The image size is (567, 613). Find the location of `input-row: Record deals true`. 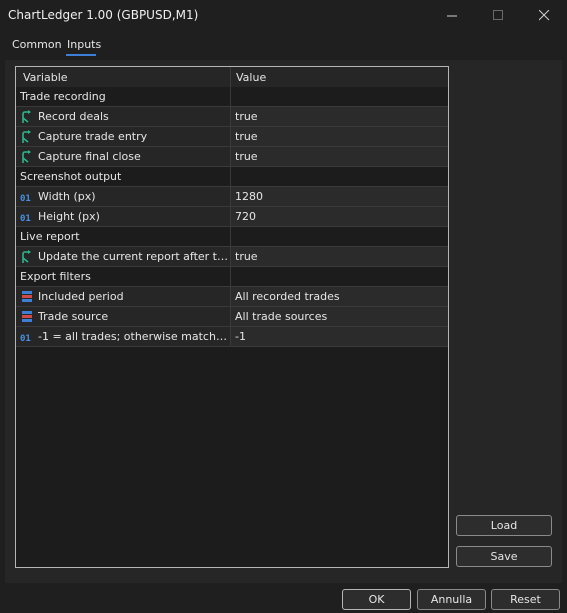

input-row: Record deals true is located at coordinates (232, 117).